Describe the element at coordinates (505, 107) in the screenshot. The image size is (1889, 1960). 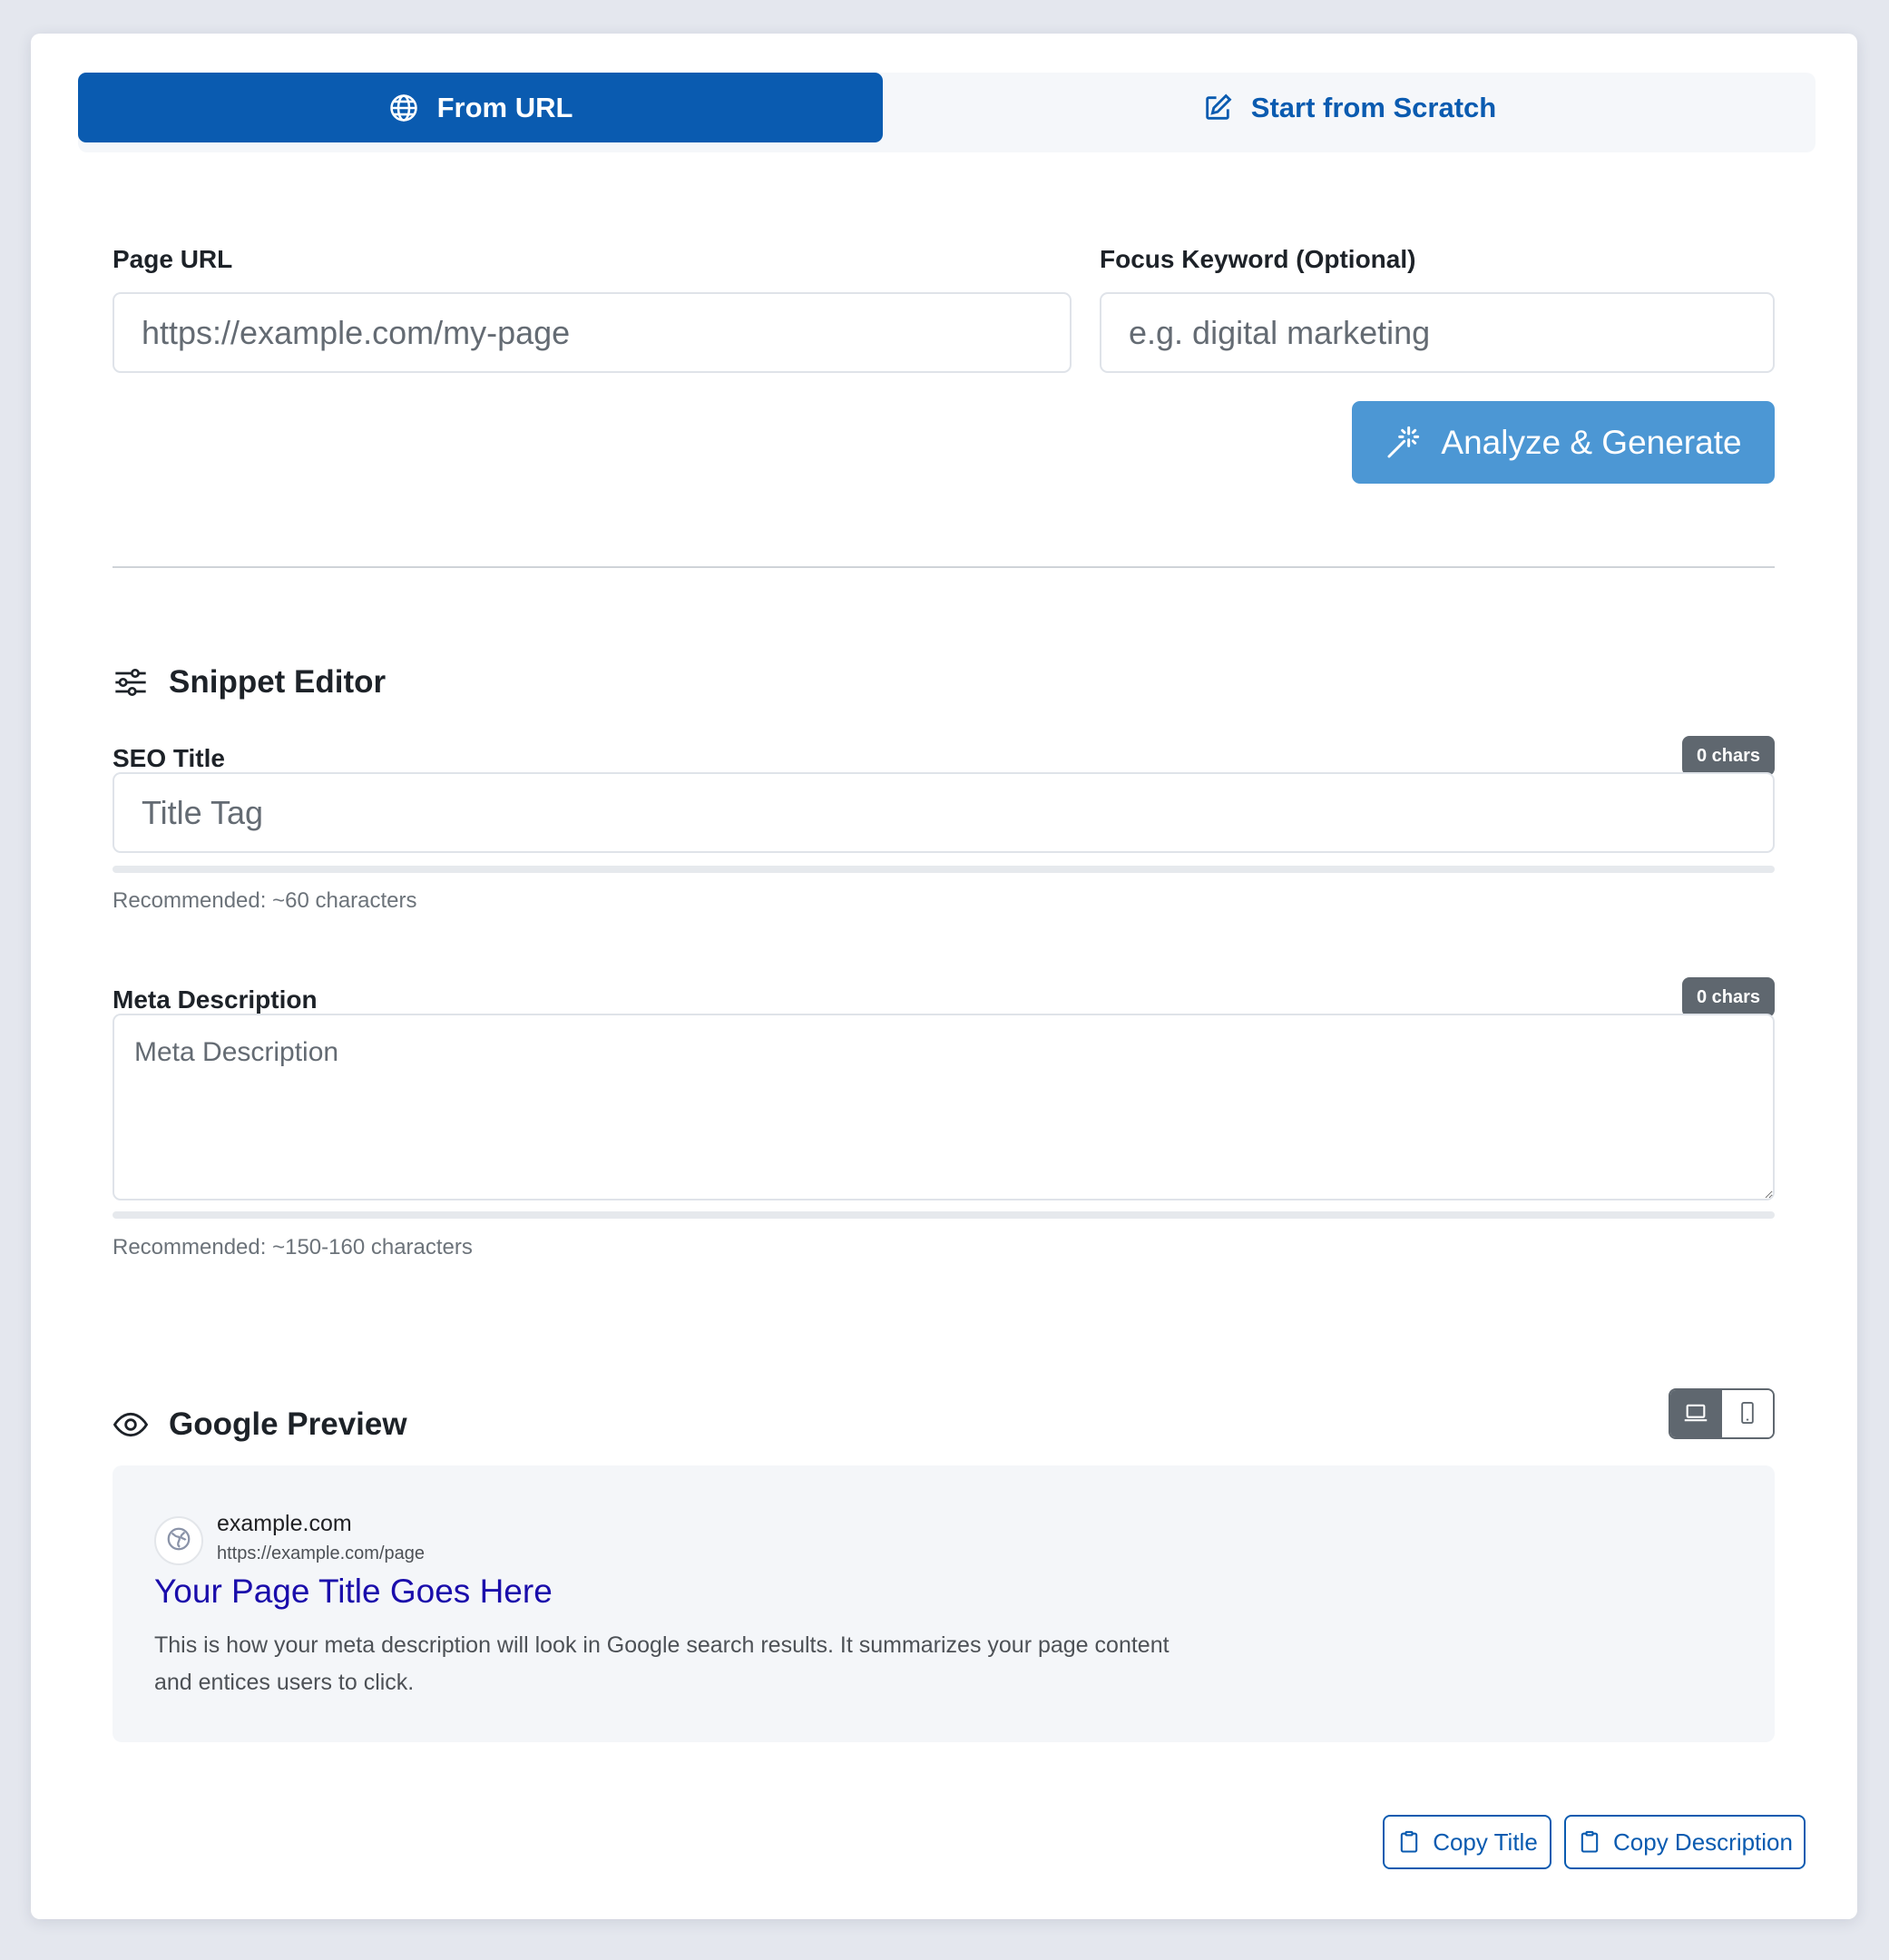
I see `tab-from-url-label: From URL` at that location.